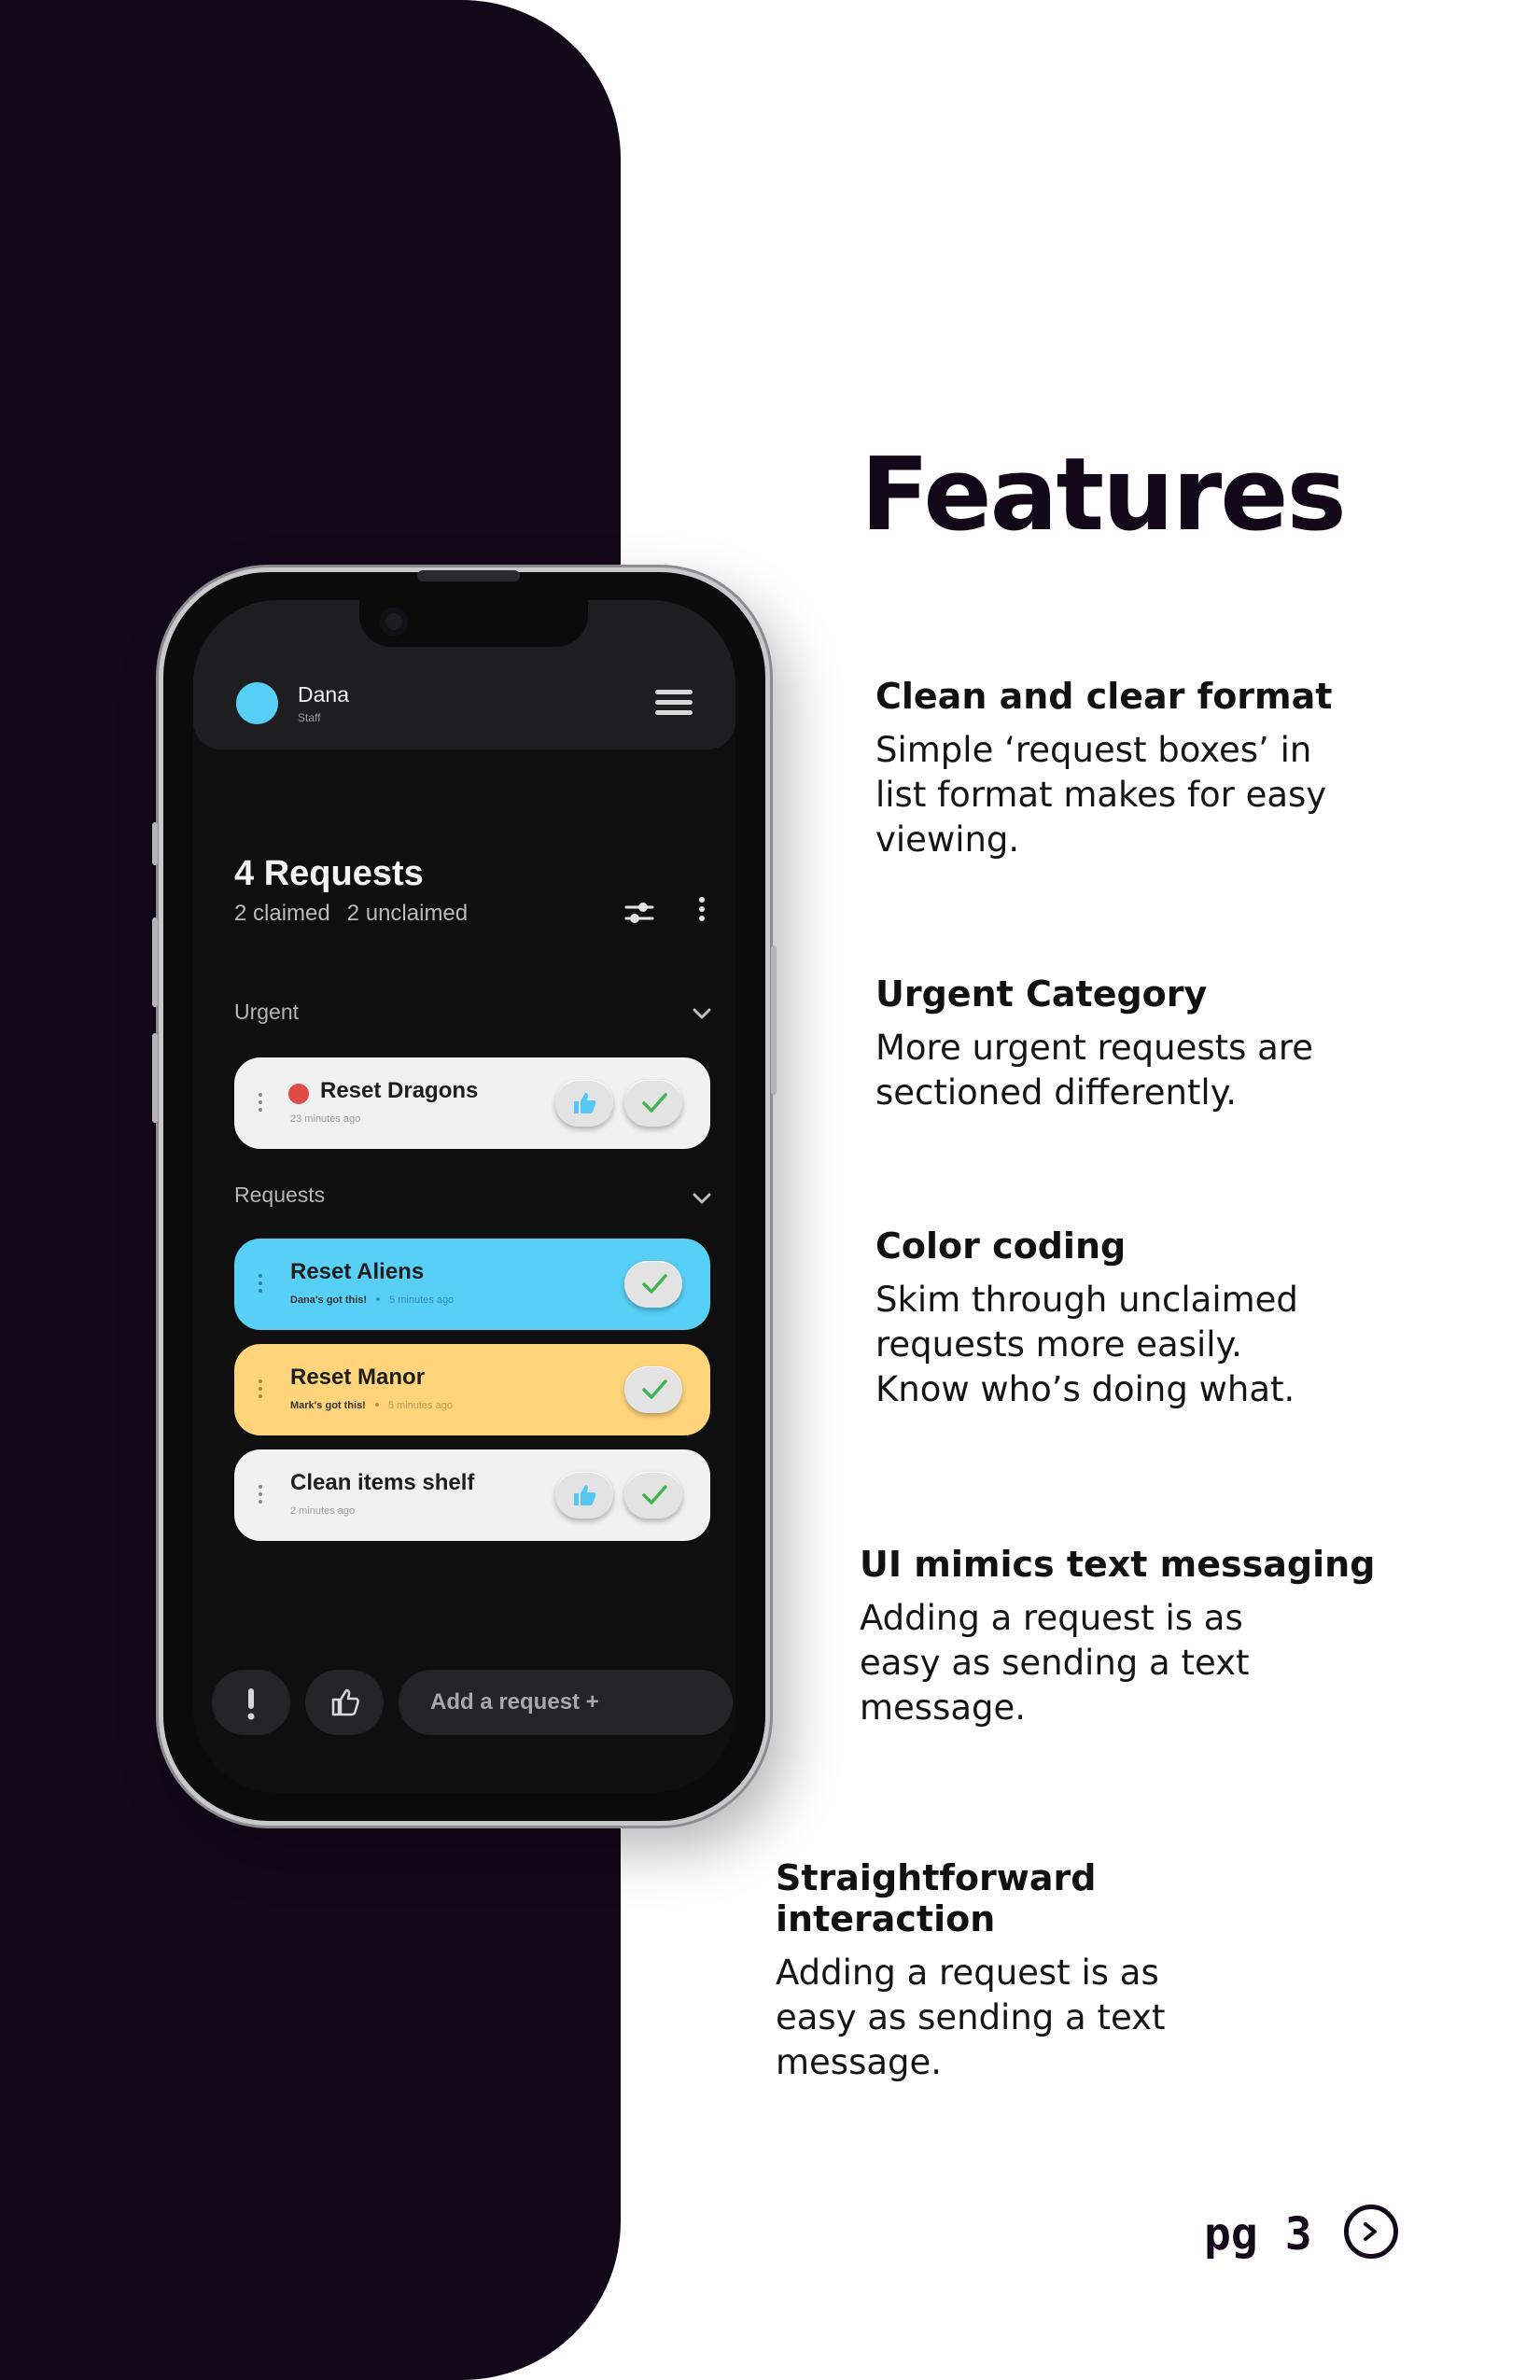 This screenshot has width=1540, height=2380. Describe the element at coordinates (382, 1482) in the screenshot. I see `request-title: Clean items shelf` at that location.